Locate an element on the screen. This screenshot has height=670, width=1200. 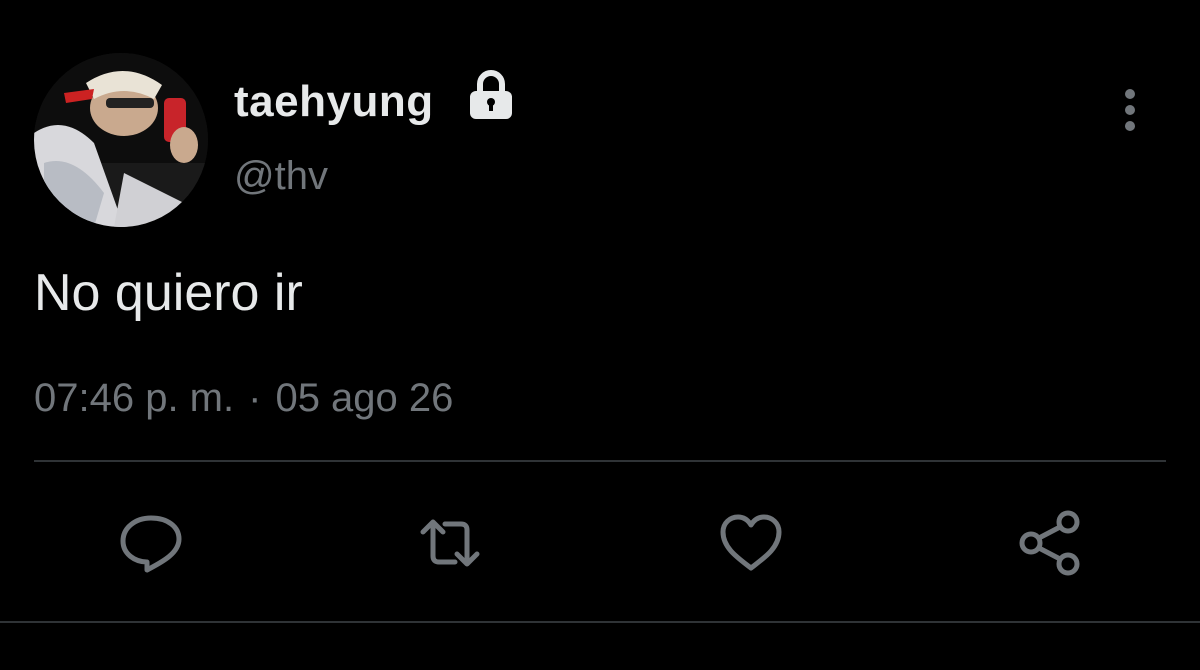
lock-icon is located at coordinates (491, 95).